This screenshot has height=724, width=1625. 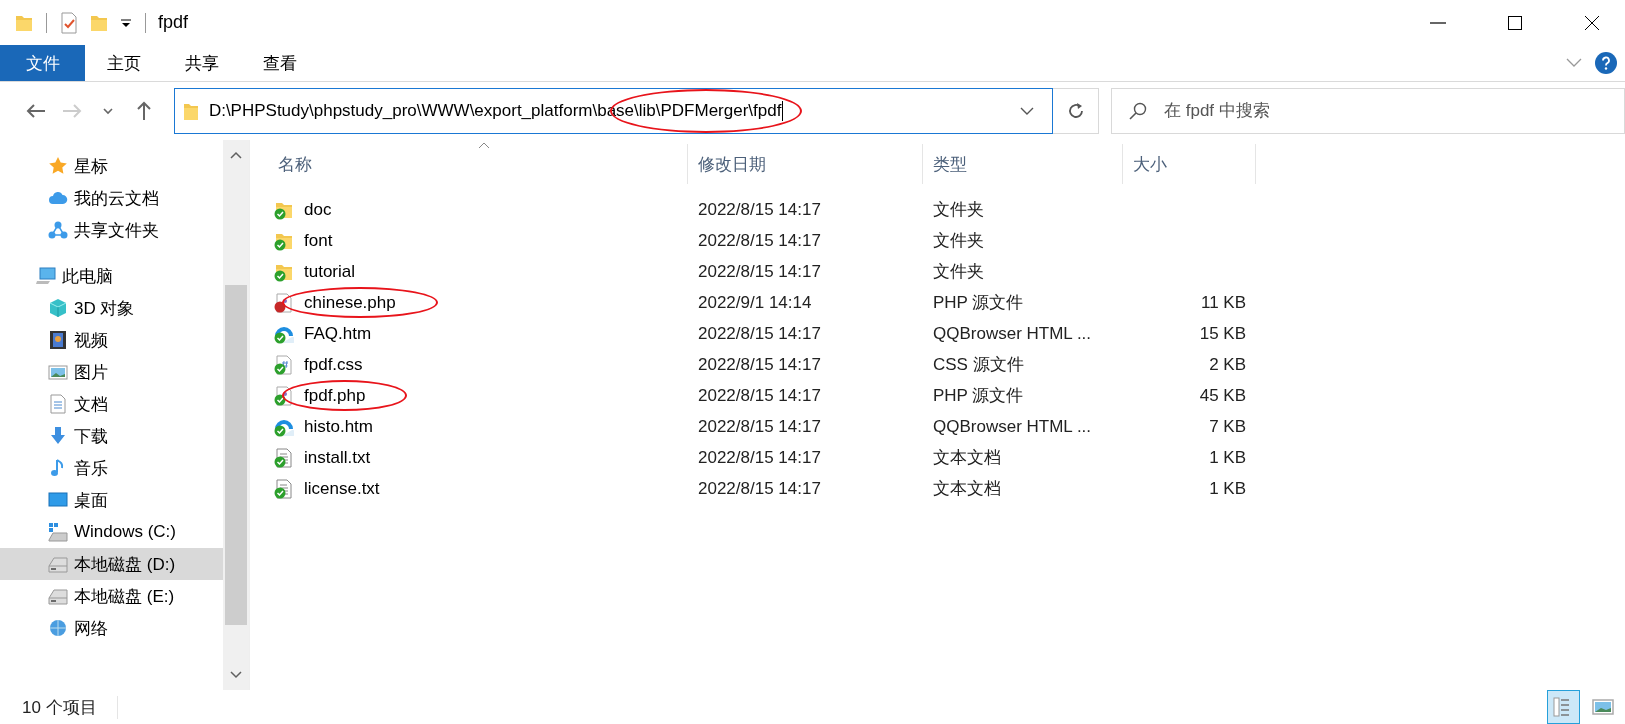 I want to click on sidebar-item: 图片, so click(x=111, y=372).